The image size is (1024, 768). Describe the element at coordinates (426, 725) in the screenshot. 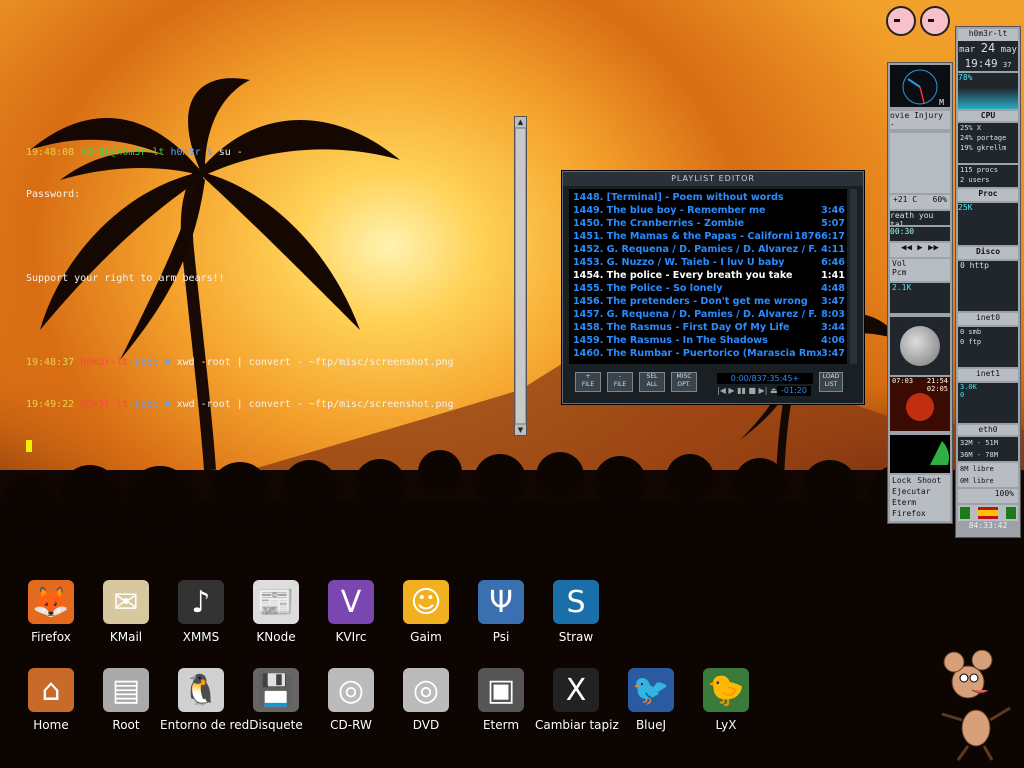

I see `desktop-icon-label: DVD` at that location.